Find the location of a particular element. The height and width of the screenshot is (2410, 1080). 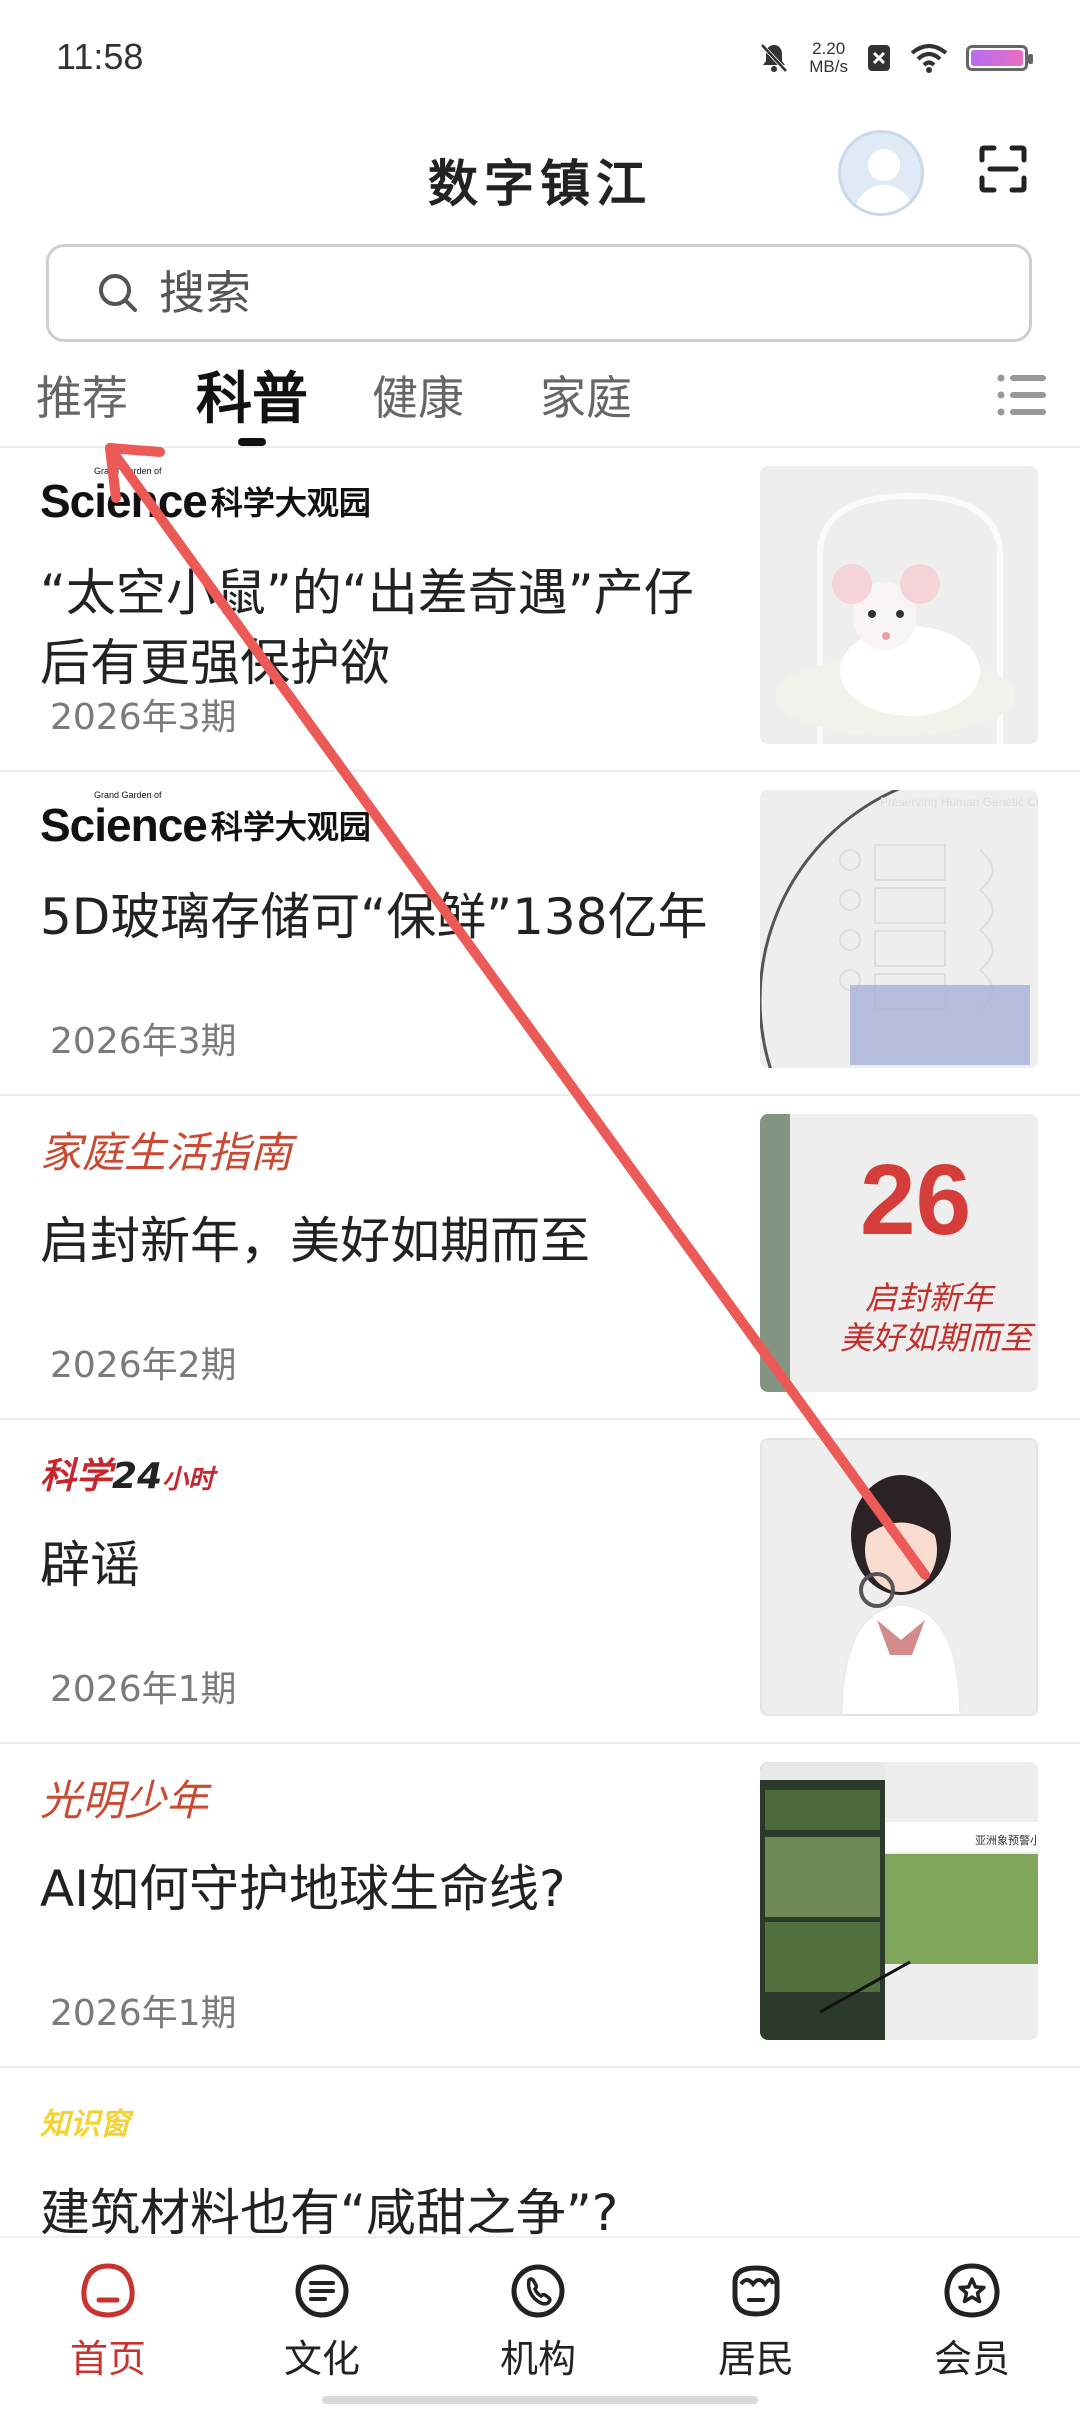

sim-blocked-icon is located at coordinates (879, 58).